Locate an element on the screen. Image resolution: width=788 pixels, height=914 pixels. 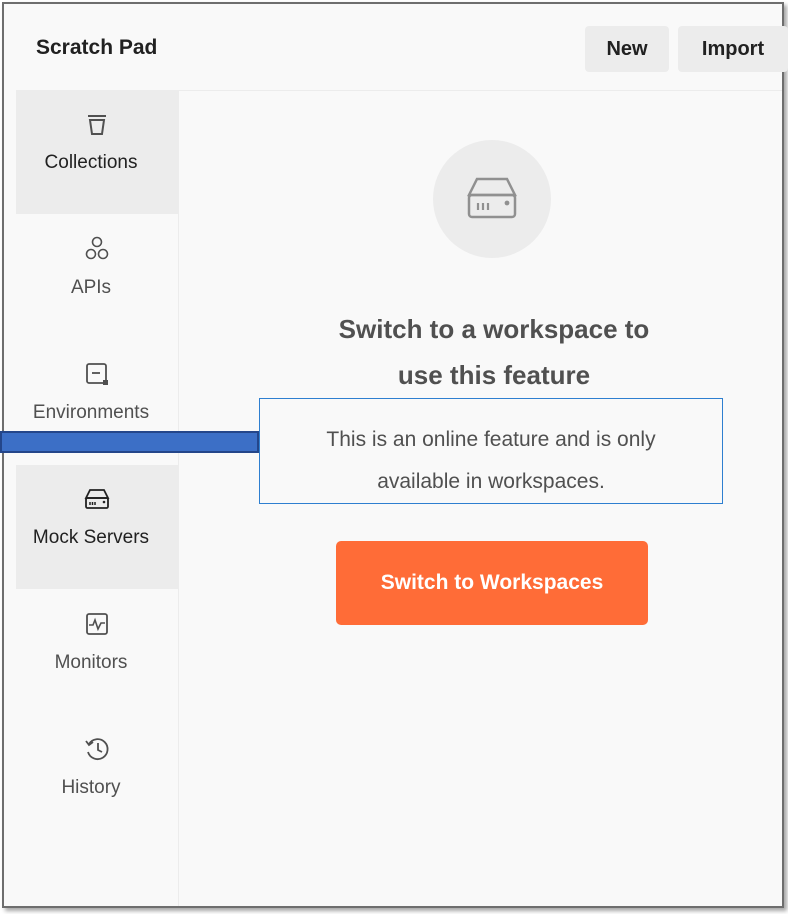
annotation-arrow is located at coordinates (129, 442).